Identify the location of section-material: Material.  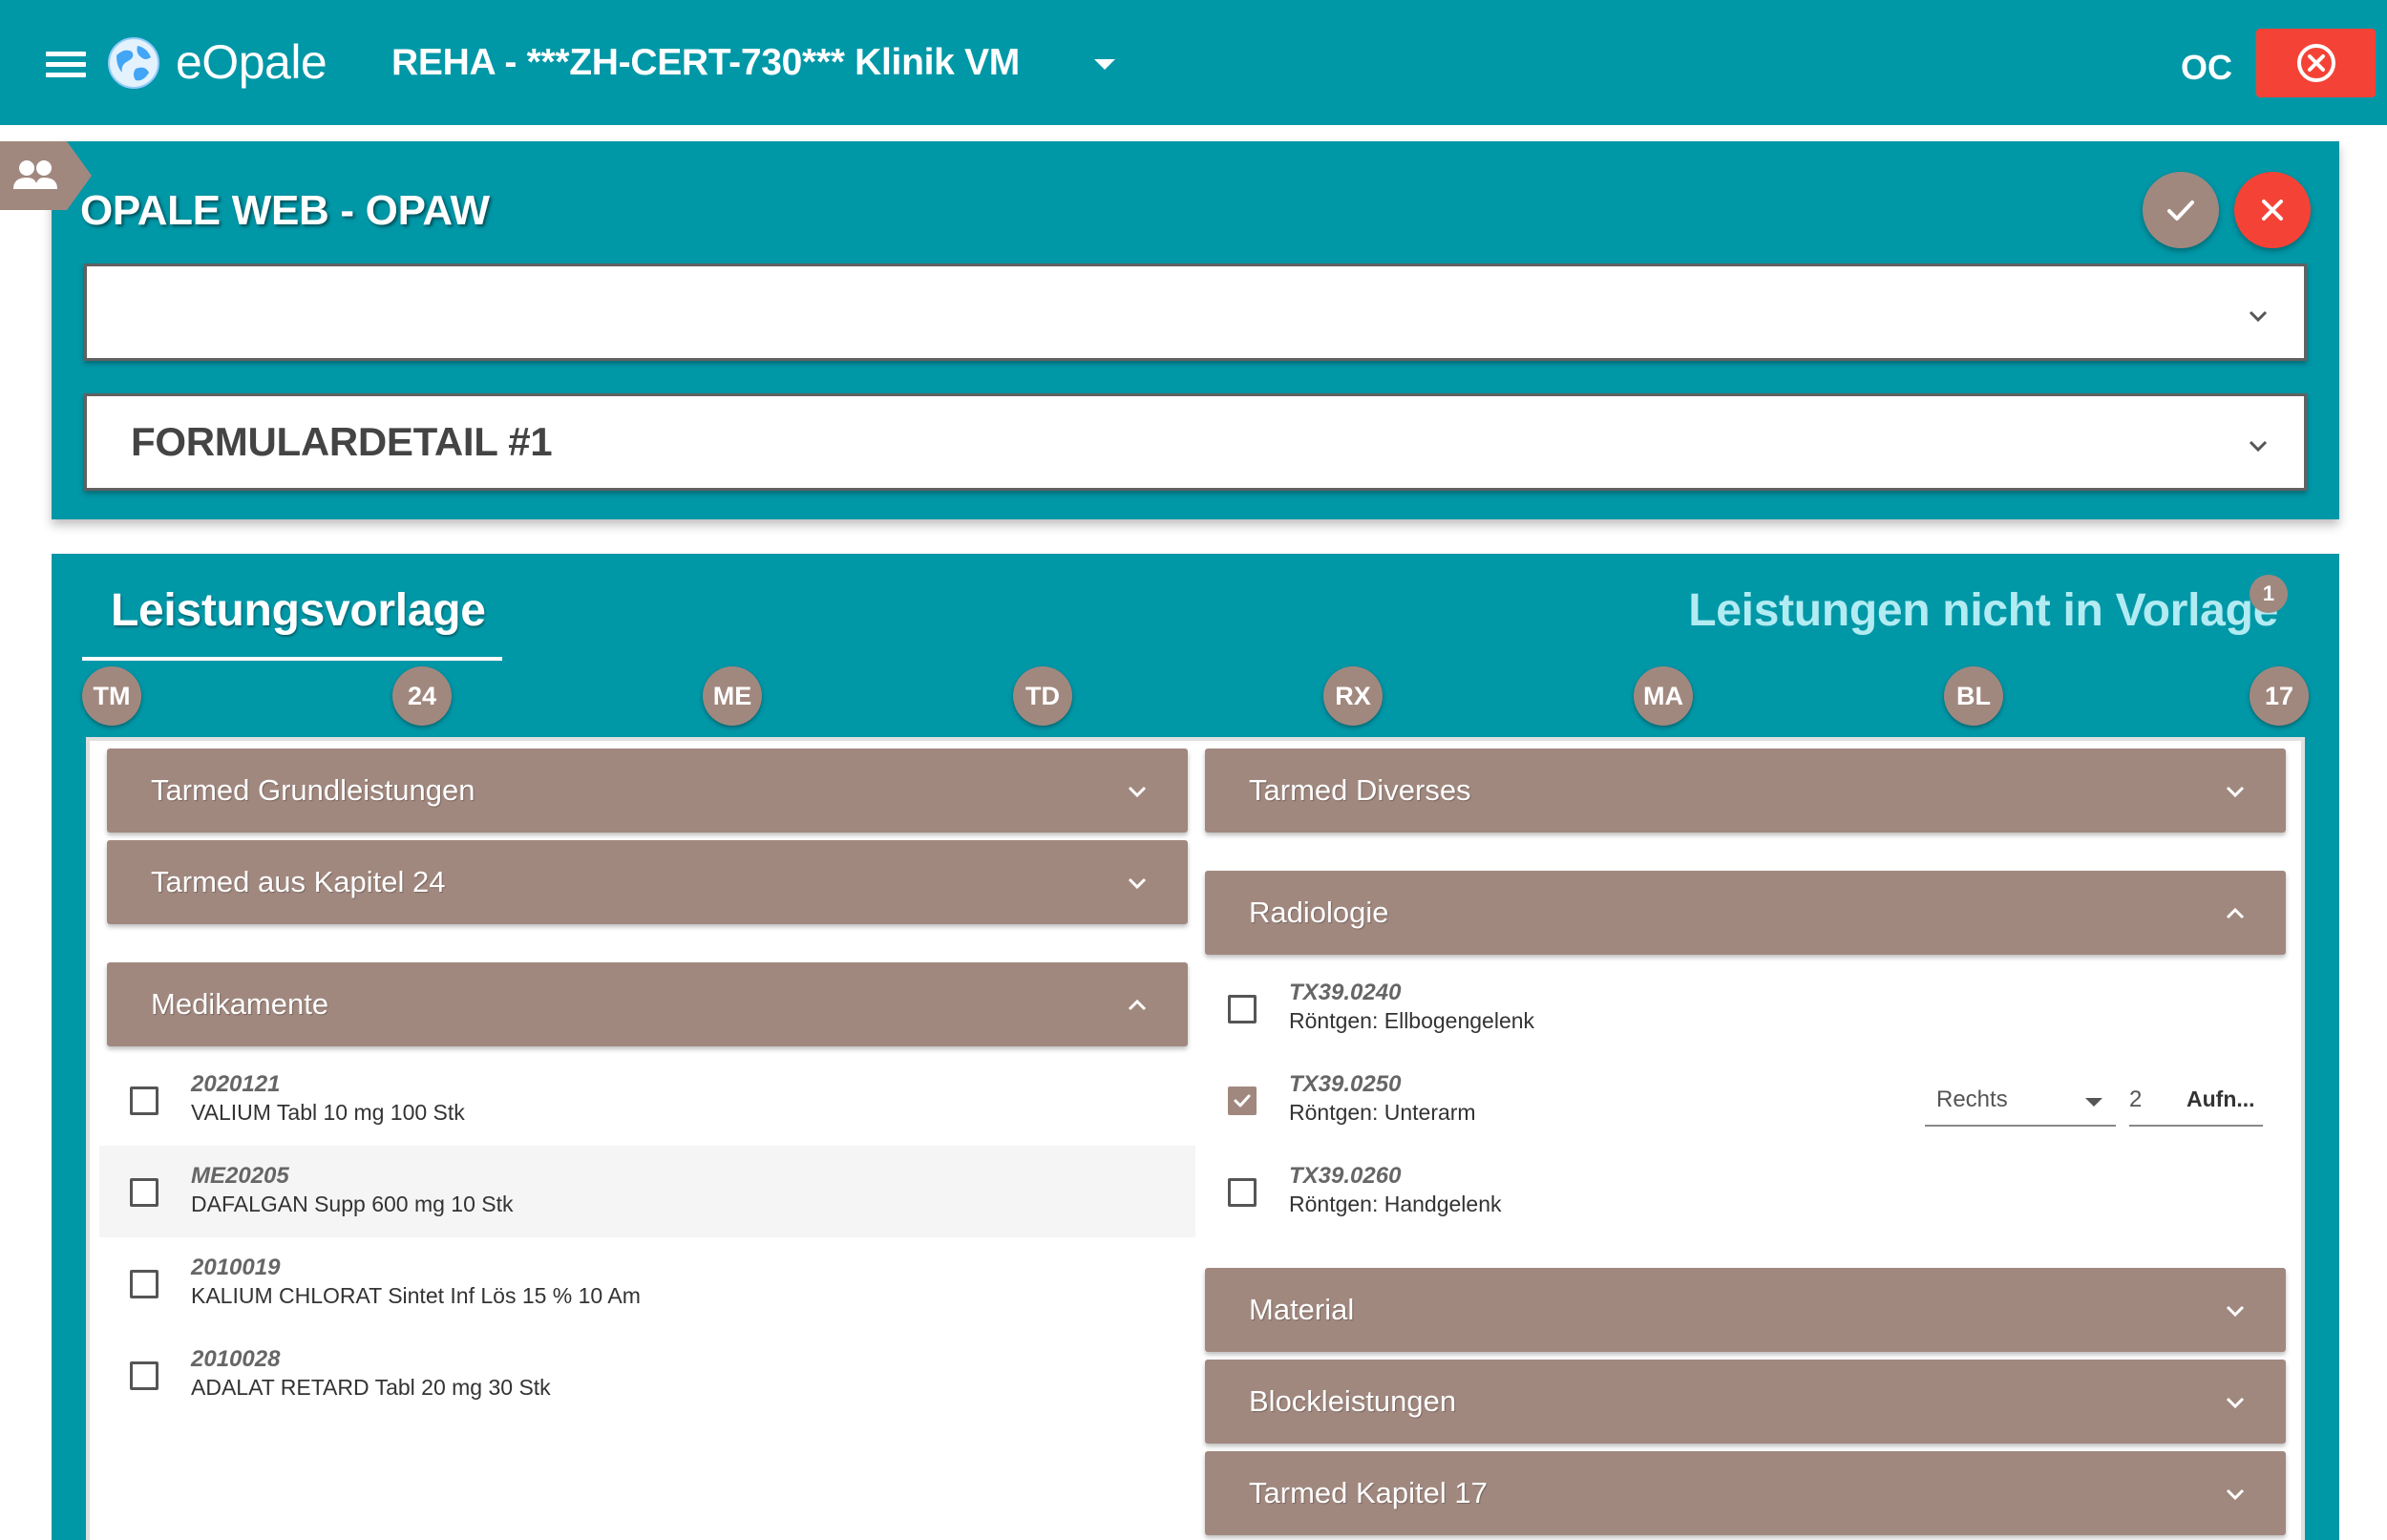
(1745, 1310).